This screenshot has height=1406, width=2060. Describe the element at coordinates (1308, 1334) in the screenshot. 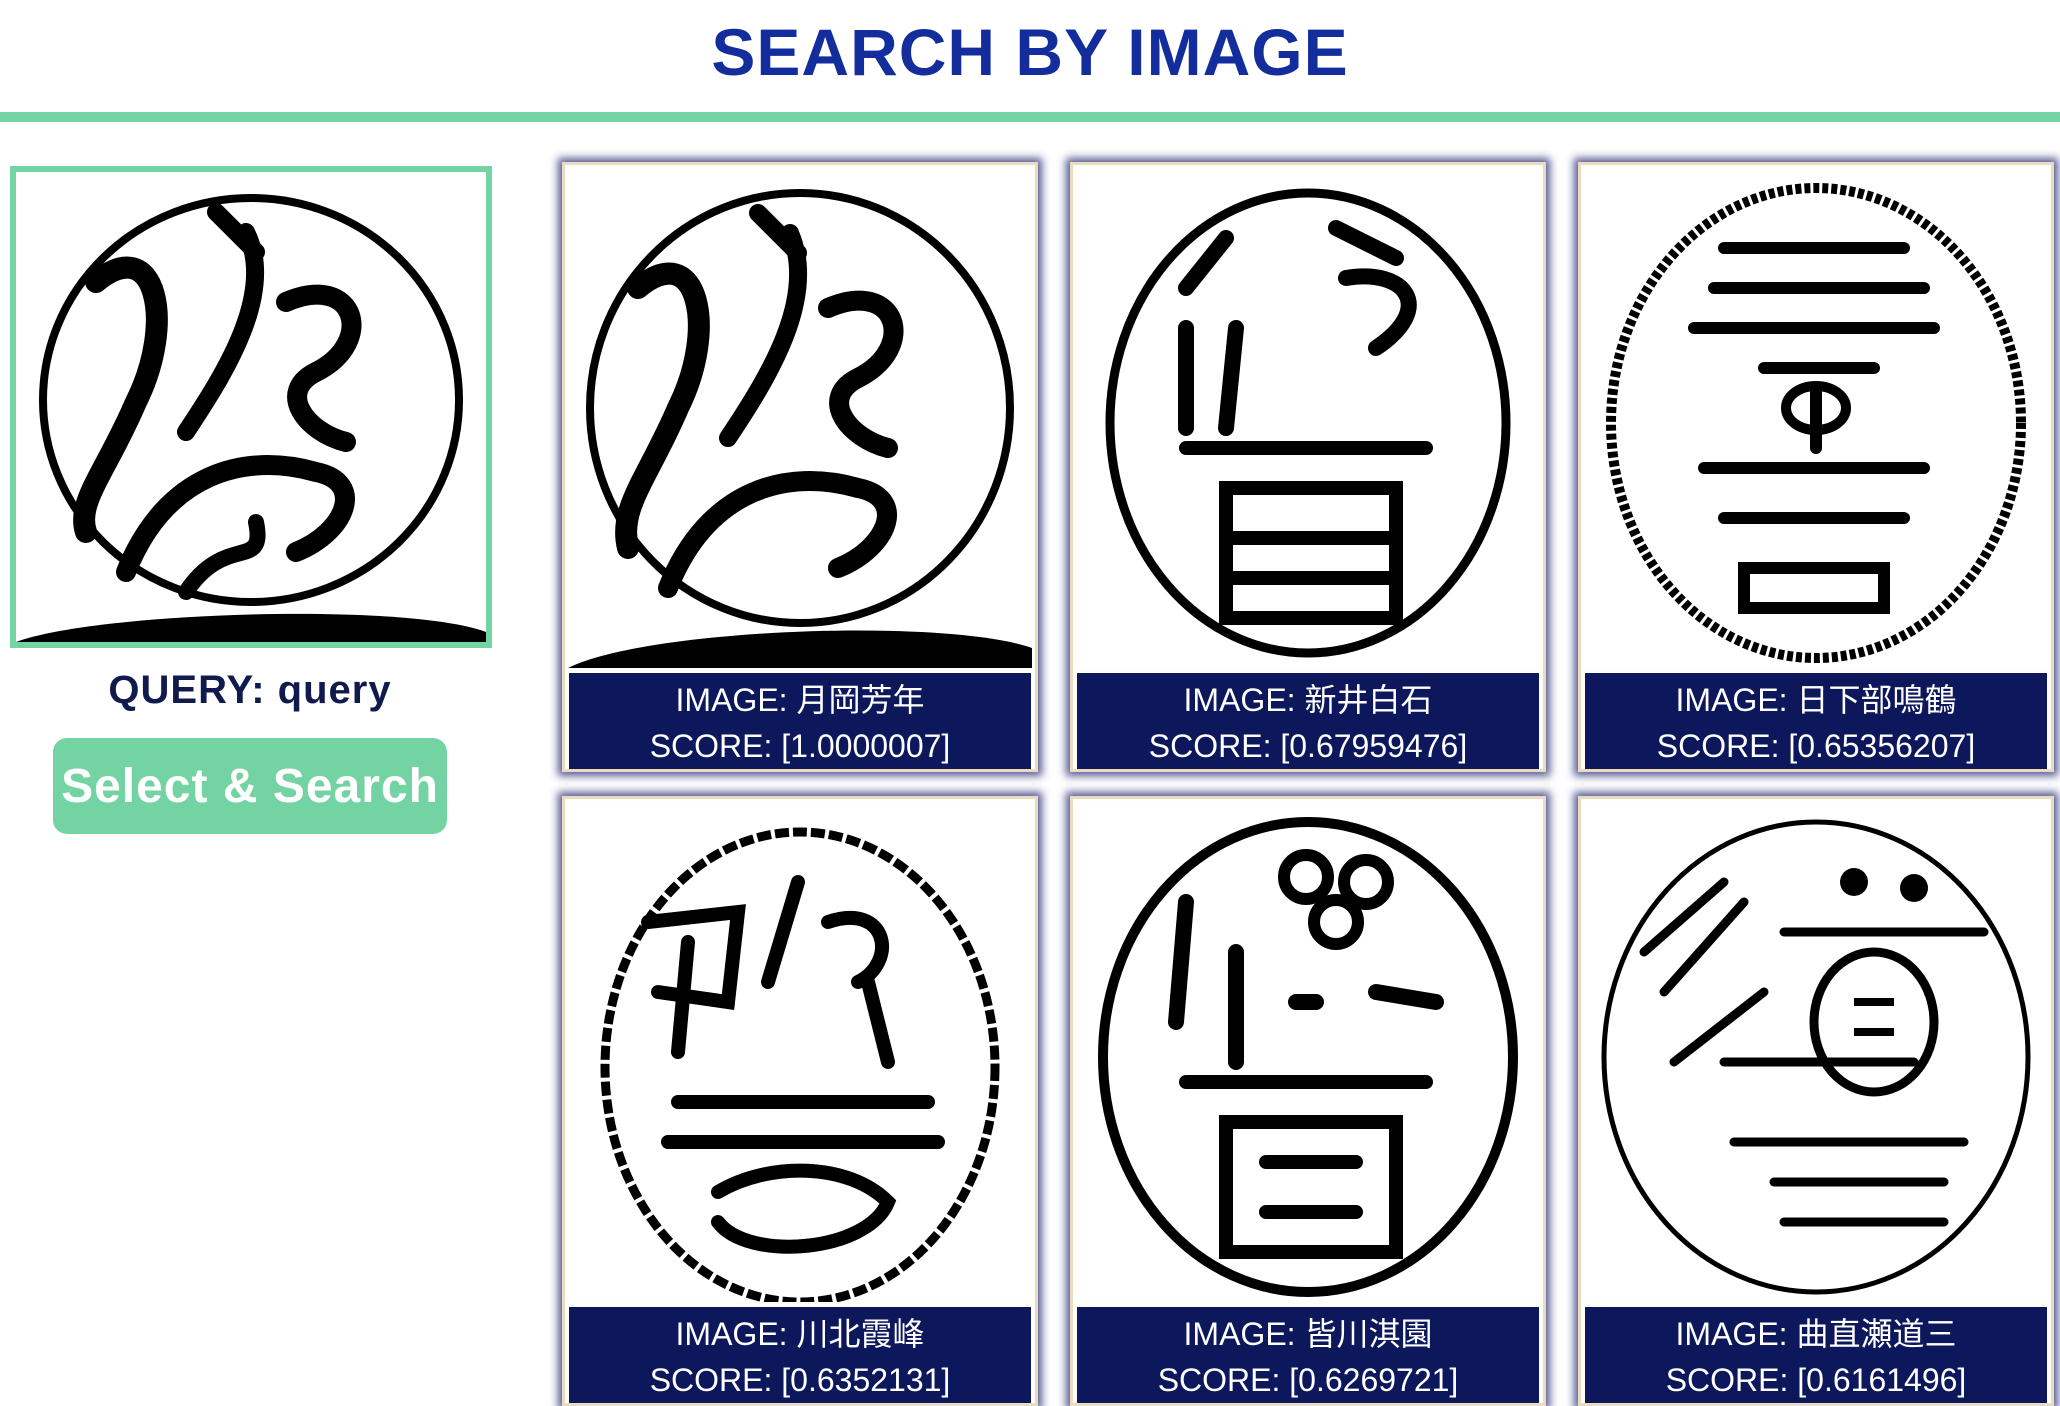

I see `result-image-name: IMAGE: 皆川淇園` at that location.